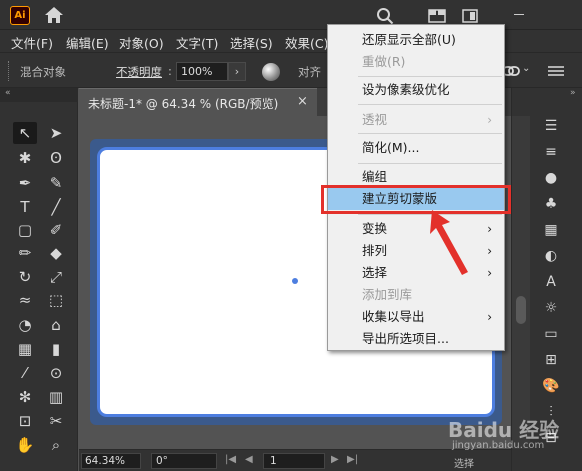 The width and height of the screenshot is (582, 471). What do you see at coordinates (387, 294) in the screenshot?
I see `menu-item-add-to-library: 添加到库` at bounding box center [387, 294].